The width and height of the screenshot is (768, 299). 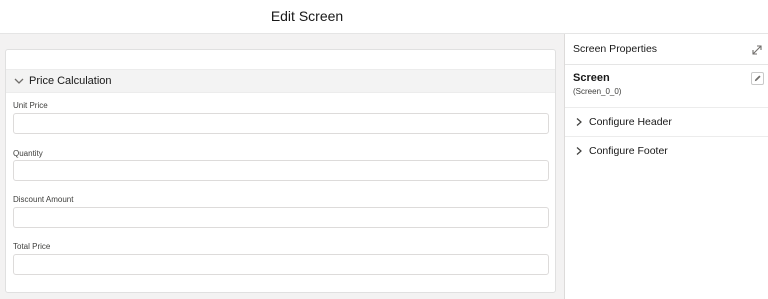 What do you see at coordinates (30, 105) in the screenshot?
I see `field-label-unit-price: Unit Price` at bounding box center [30, 105].